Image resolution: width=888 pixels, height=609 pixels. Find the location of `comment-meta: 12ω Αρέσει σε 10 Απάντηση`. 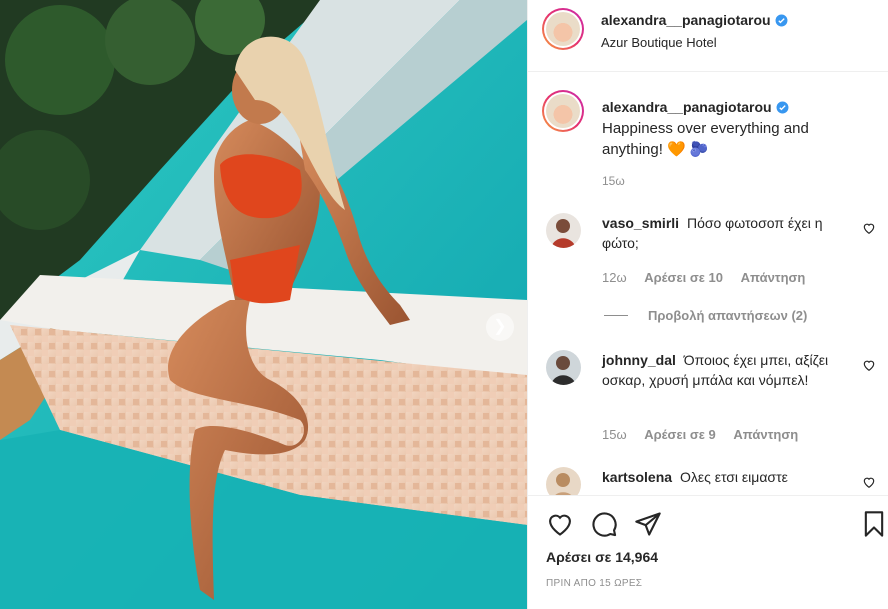

comment-meta: 12ω Αρέσει σε 10 Απάντηση is located at coordinates (710, 277).